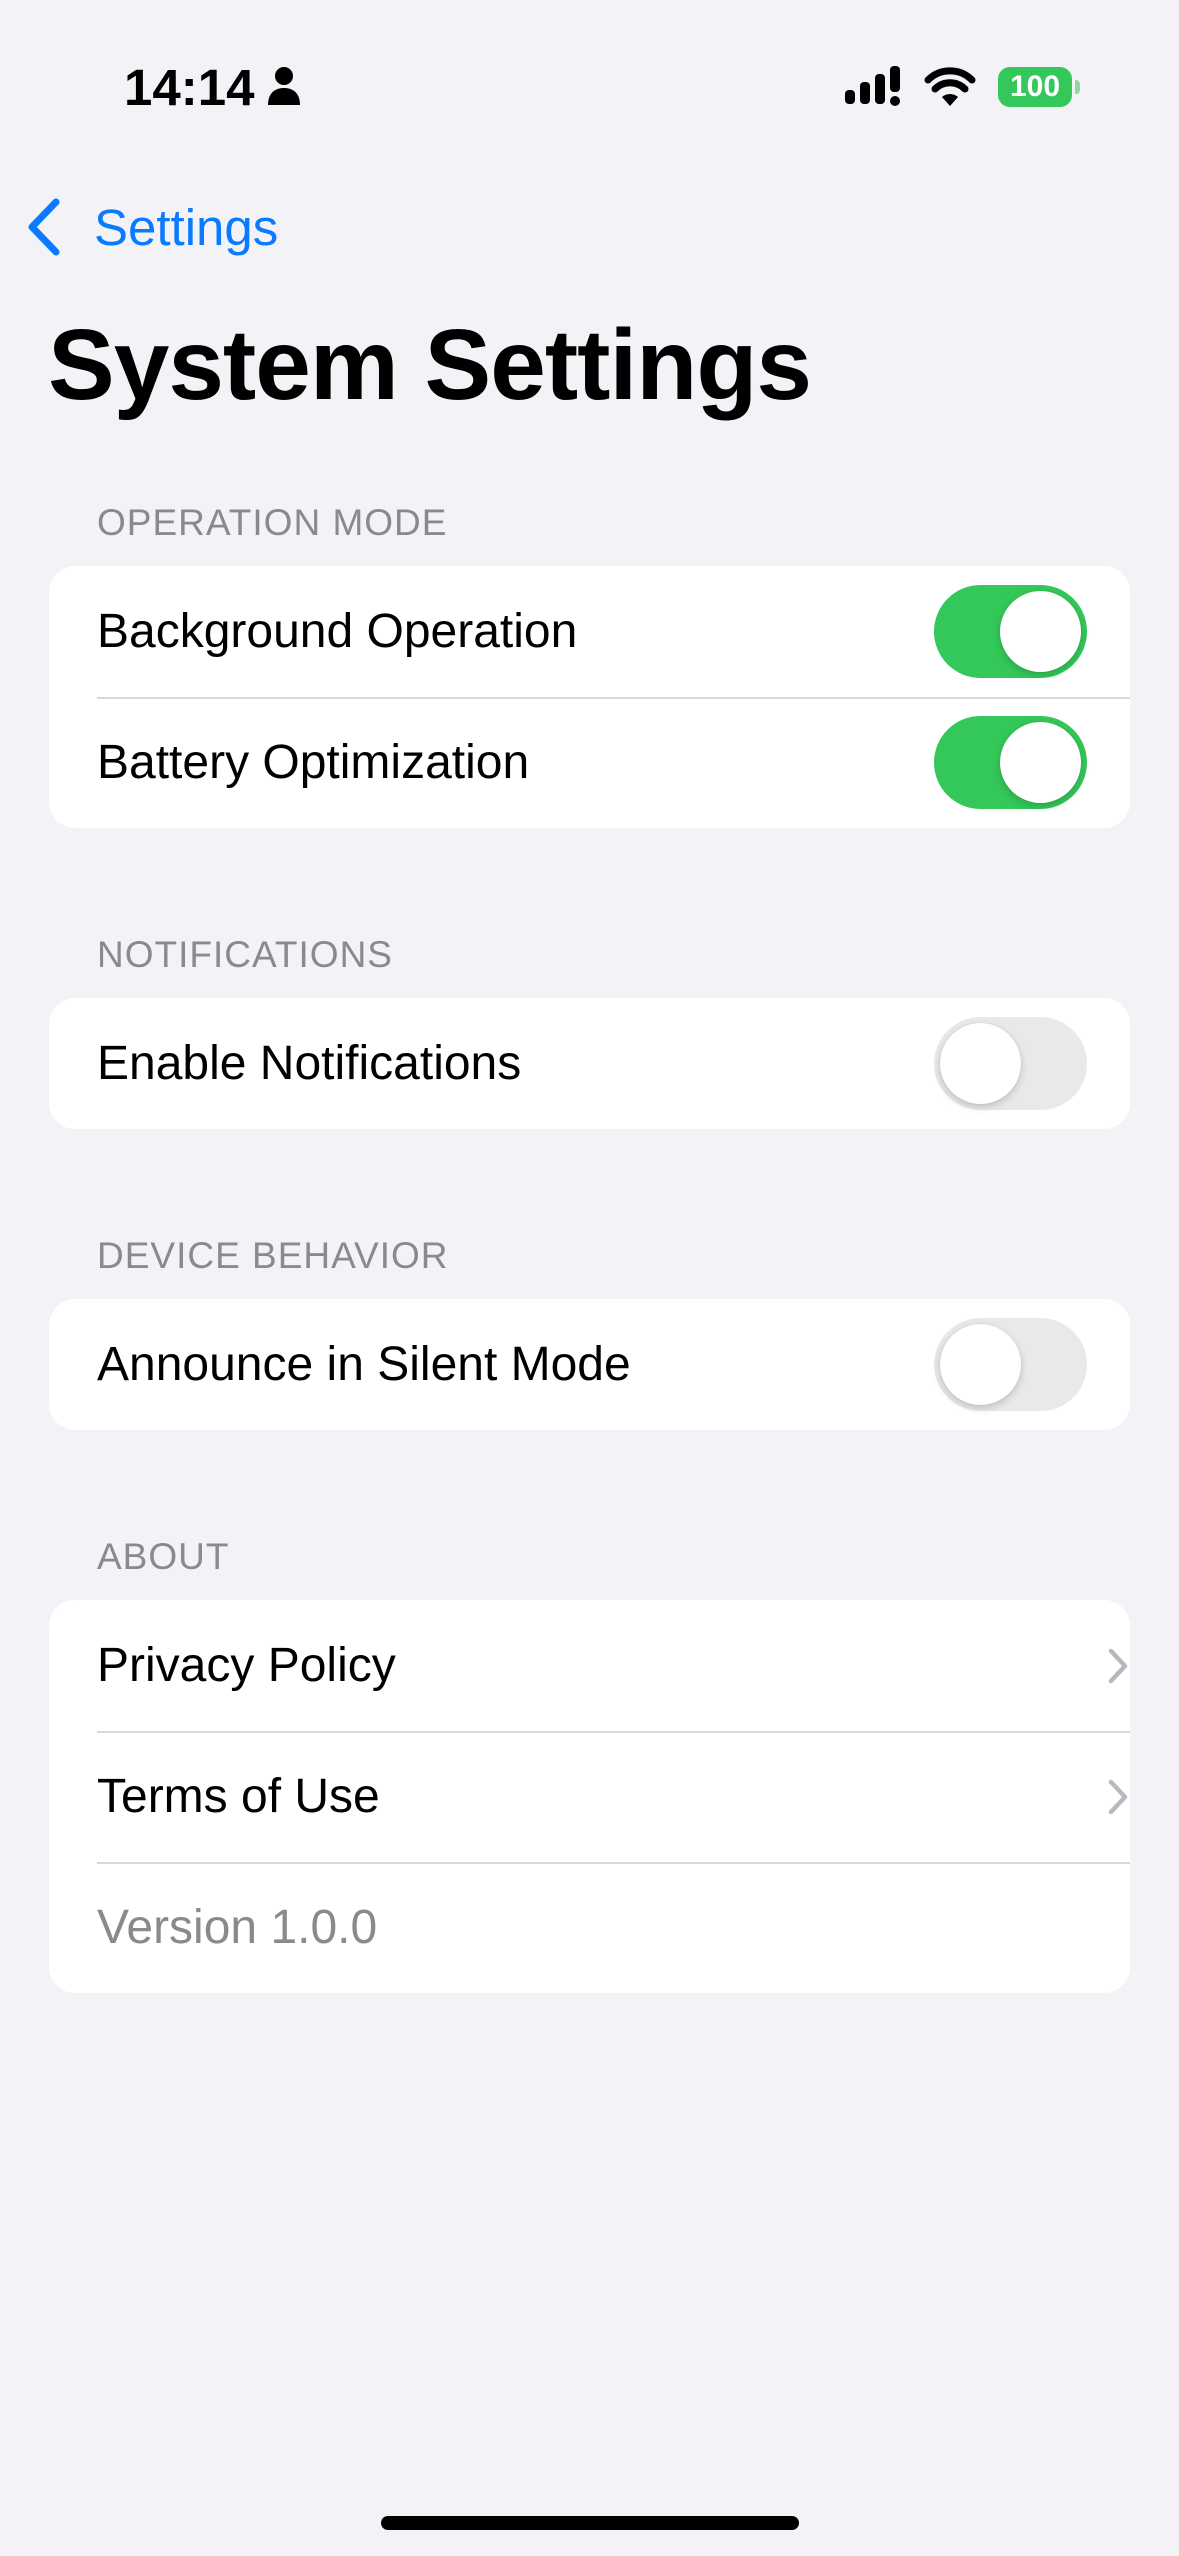  I want to click on announce-silent-mode-row: Announce in Silent Mode, so click(589, 1364).